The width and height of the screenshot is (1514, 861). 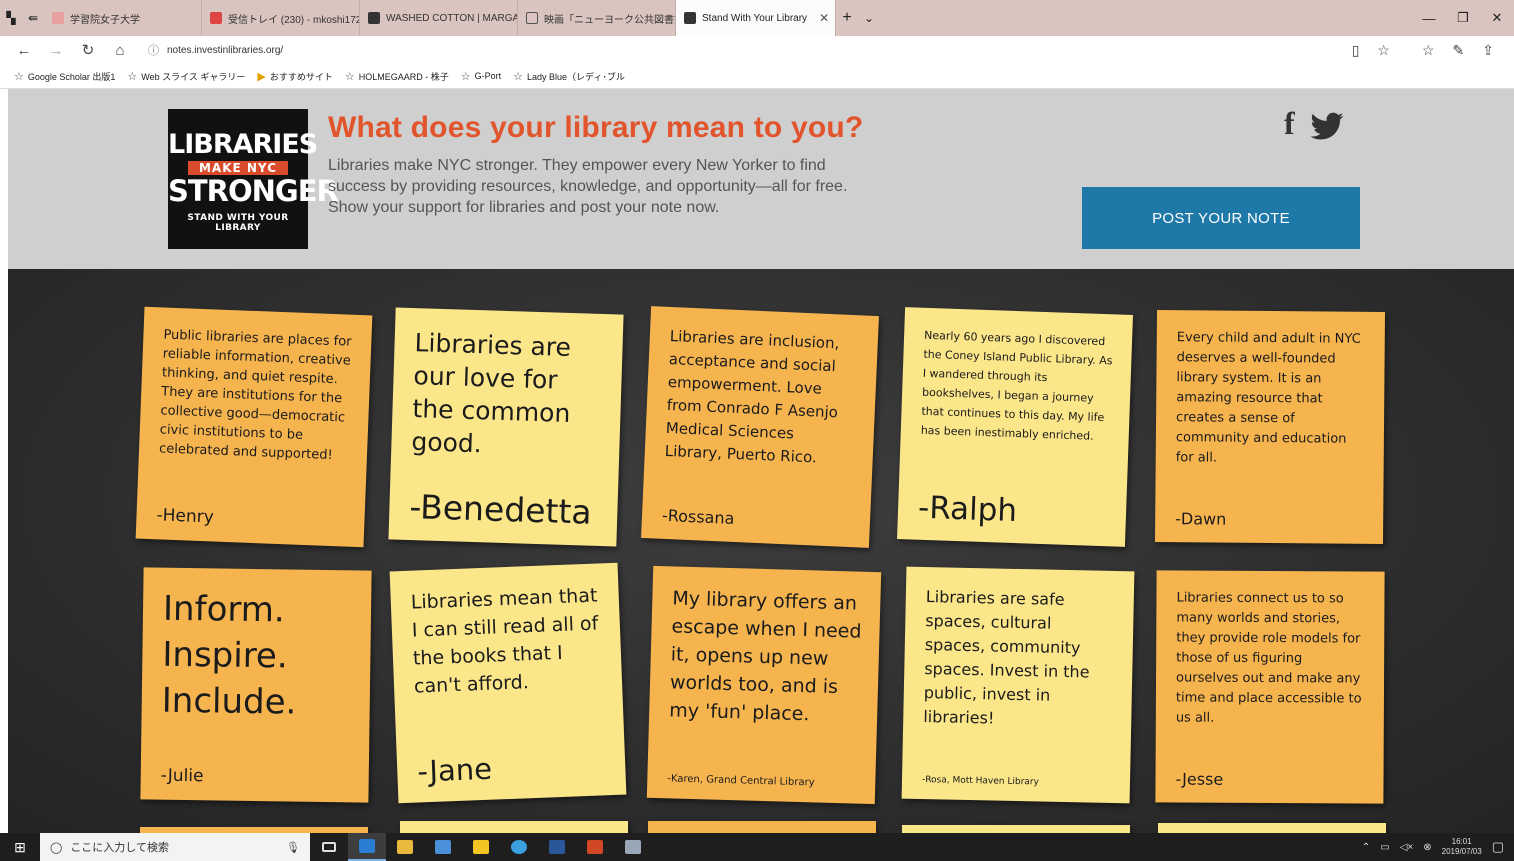 I want to click on note-signature: -Julie, so click(x=182, y=776).